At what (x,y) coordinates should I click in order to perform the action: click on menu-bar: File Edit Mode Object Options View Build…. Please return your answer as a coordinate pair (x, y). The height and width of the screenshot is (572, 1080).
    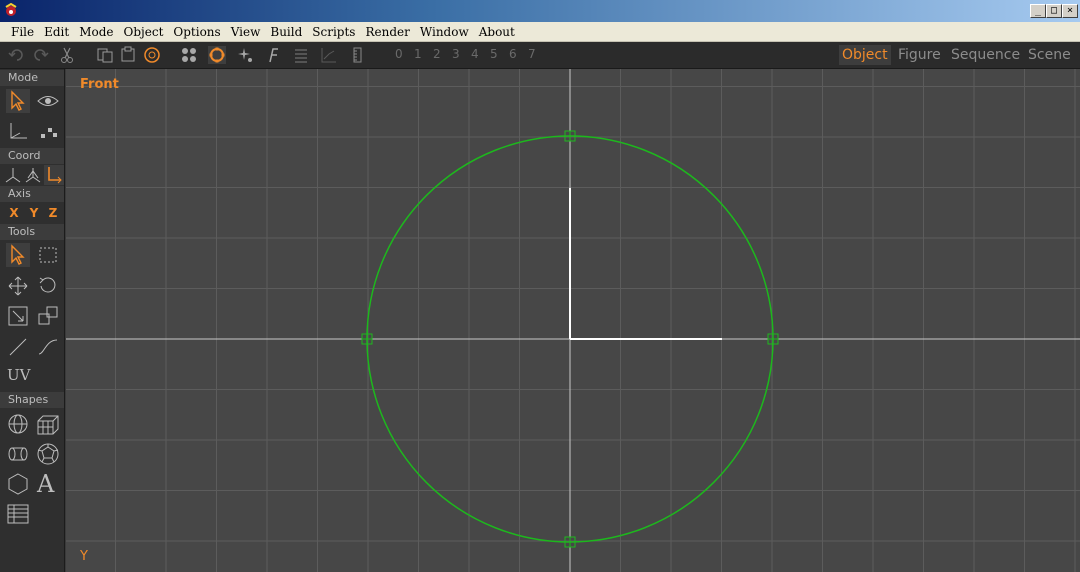
    Looking at the image, I should click on (540, 32).